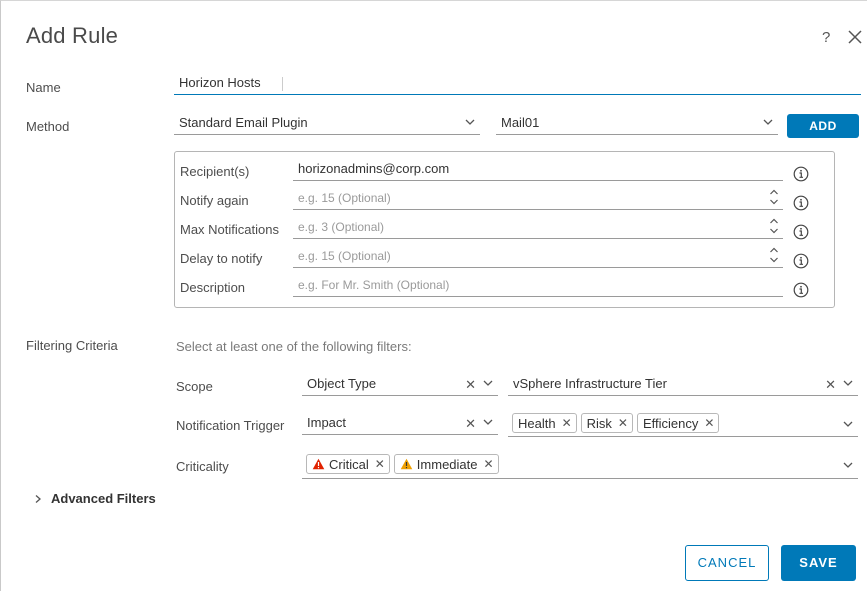 This screenshot has height=591, width=867. What do you see at coordinates (283, 83) in the screenshot?
I see `text-cursor` at bounding box center [283, 83].